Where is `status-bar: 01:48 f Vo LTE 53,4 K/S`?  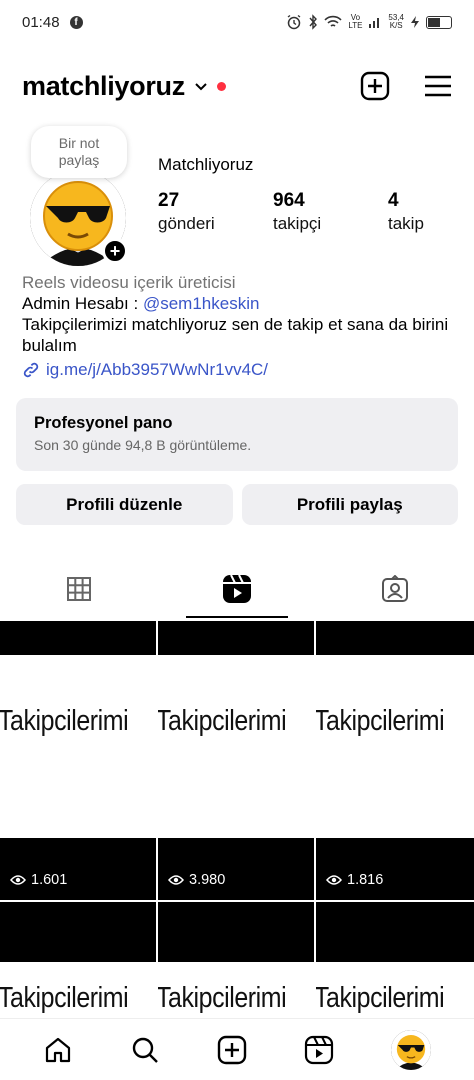
status-bar: 01:48 f Vo LTE 53,4 K/S is located at coordinates (237, 22).